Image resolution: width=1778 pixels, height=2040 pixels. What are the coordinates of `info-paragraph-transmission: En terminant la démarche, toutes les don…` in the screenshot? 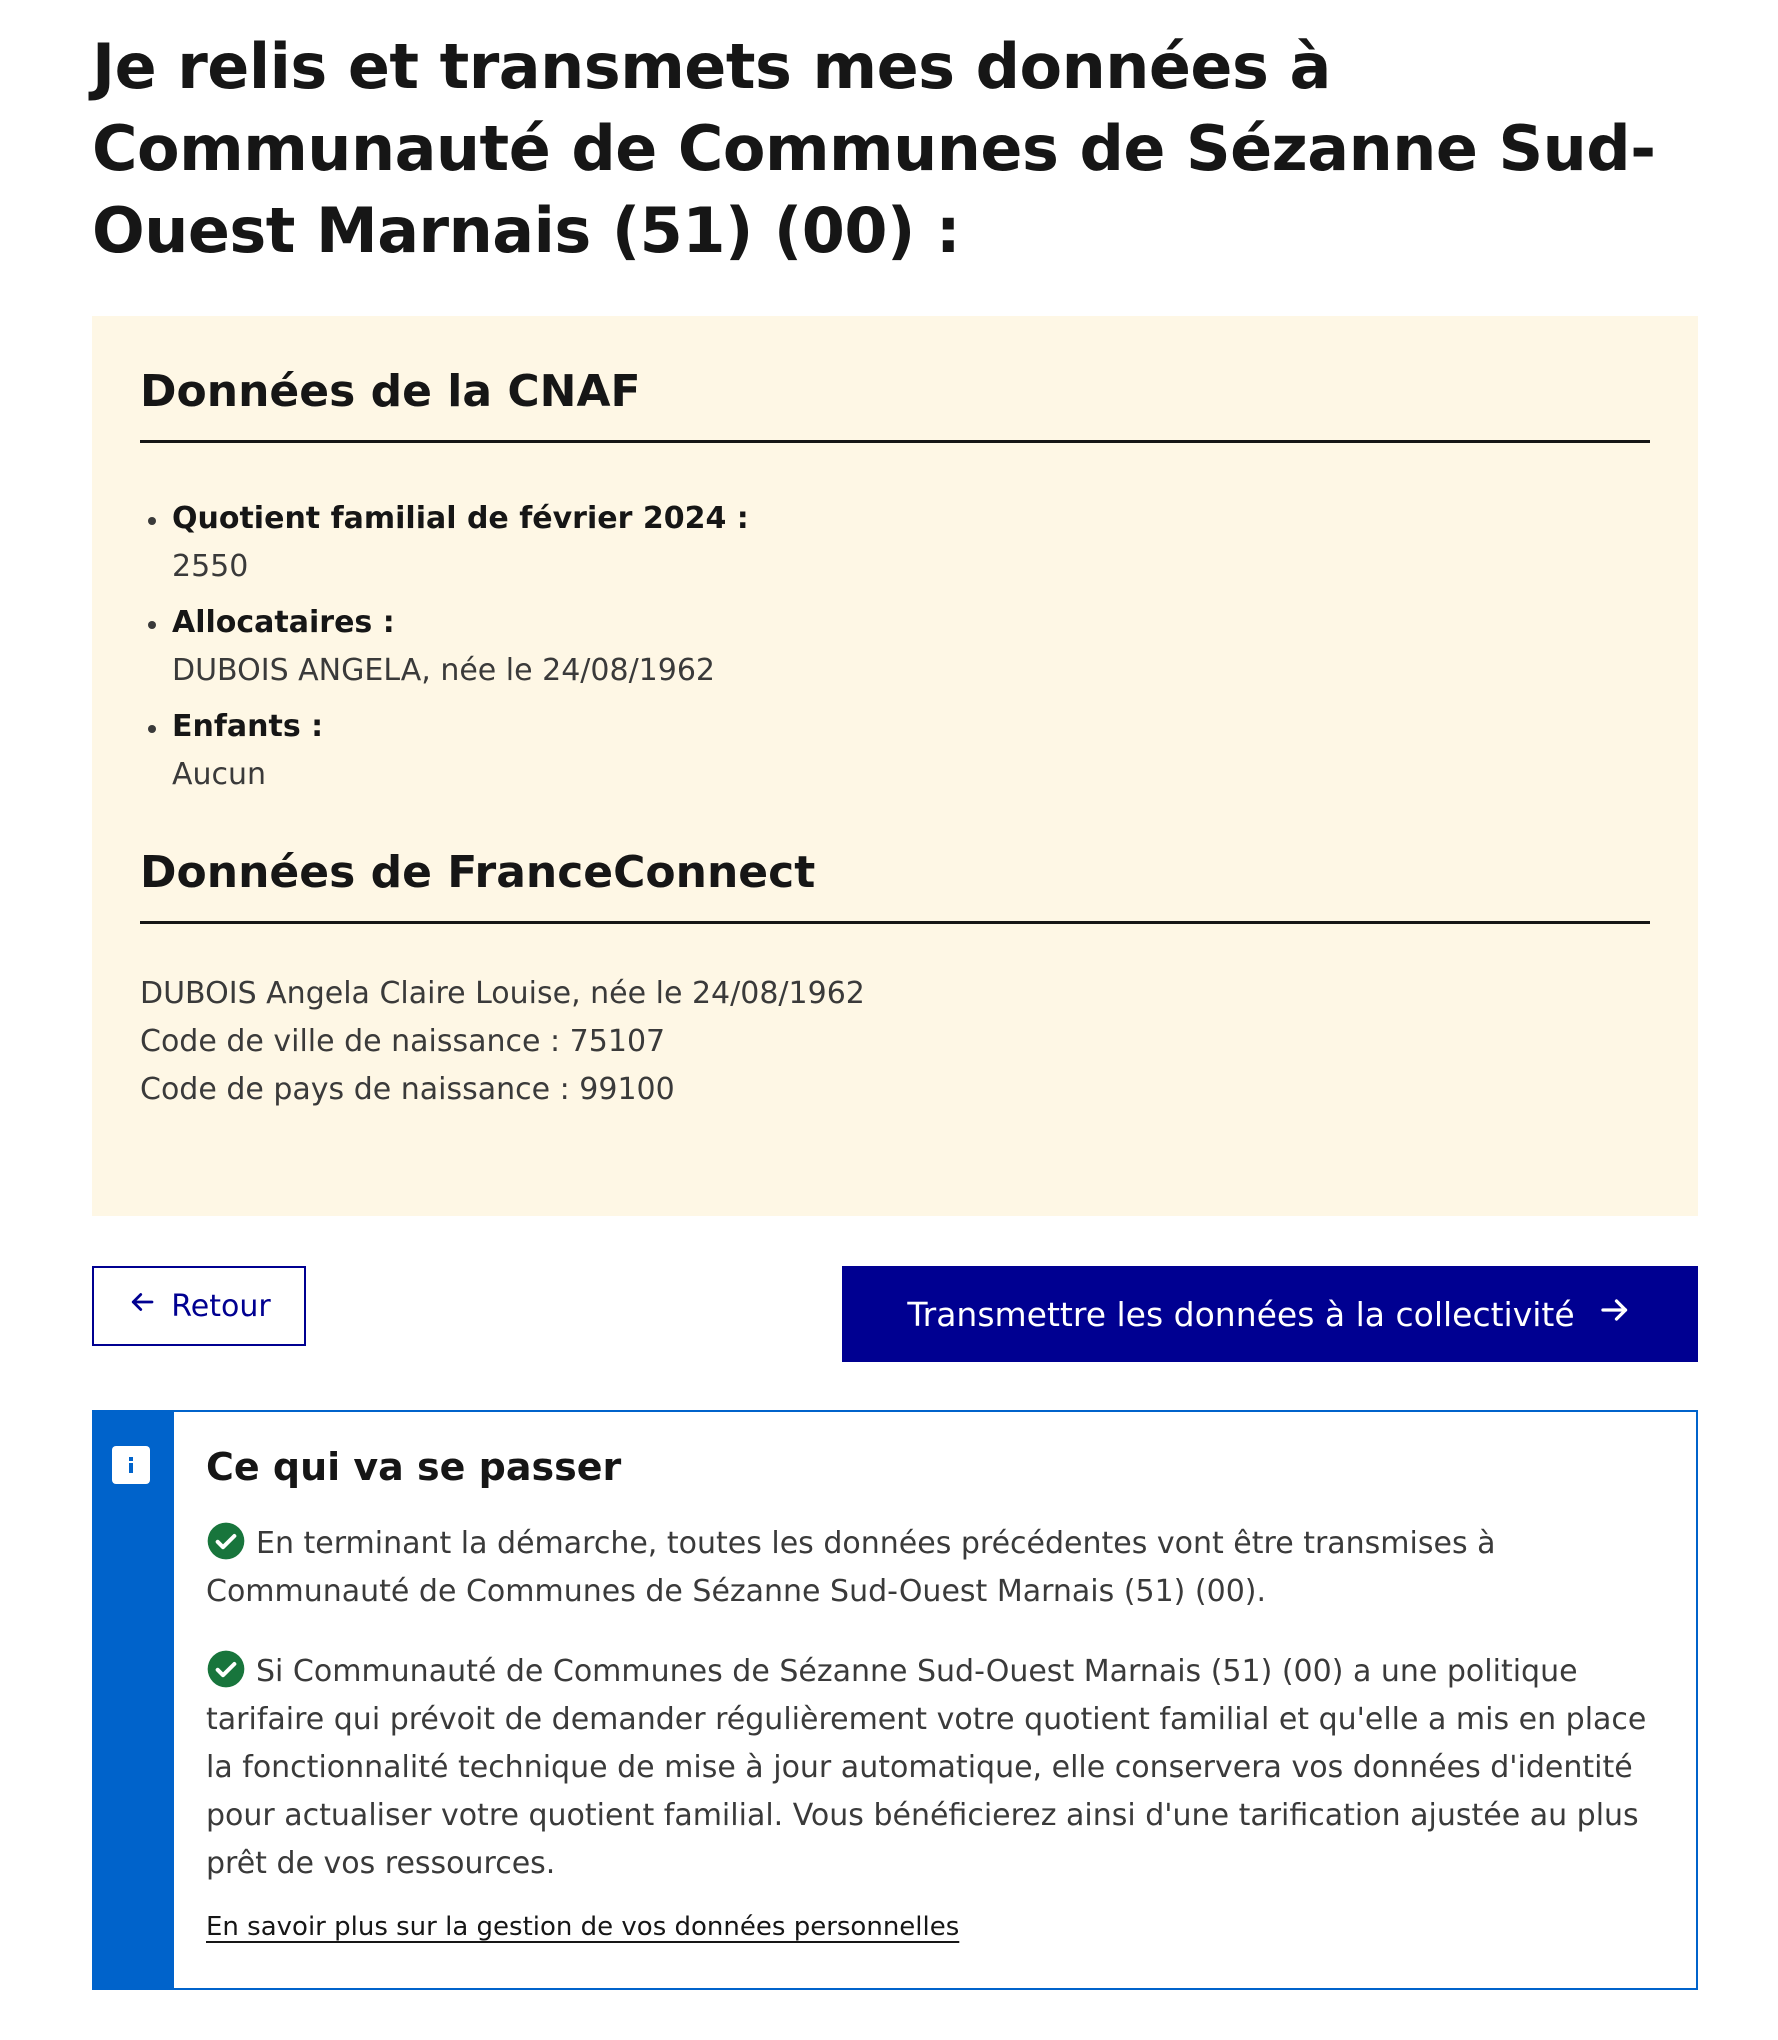 It's located at (936, 1568).